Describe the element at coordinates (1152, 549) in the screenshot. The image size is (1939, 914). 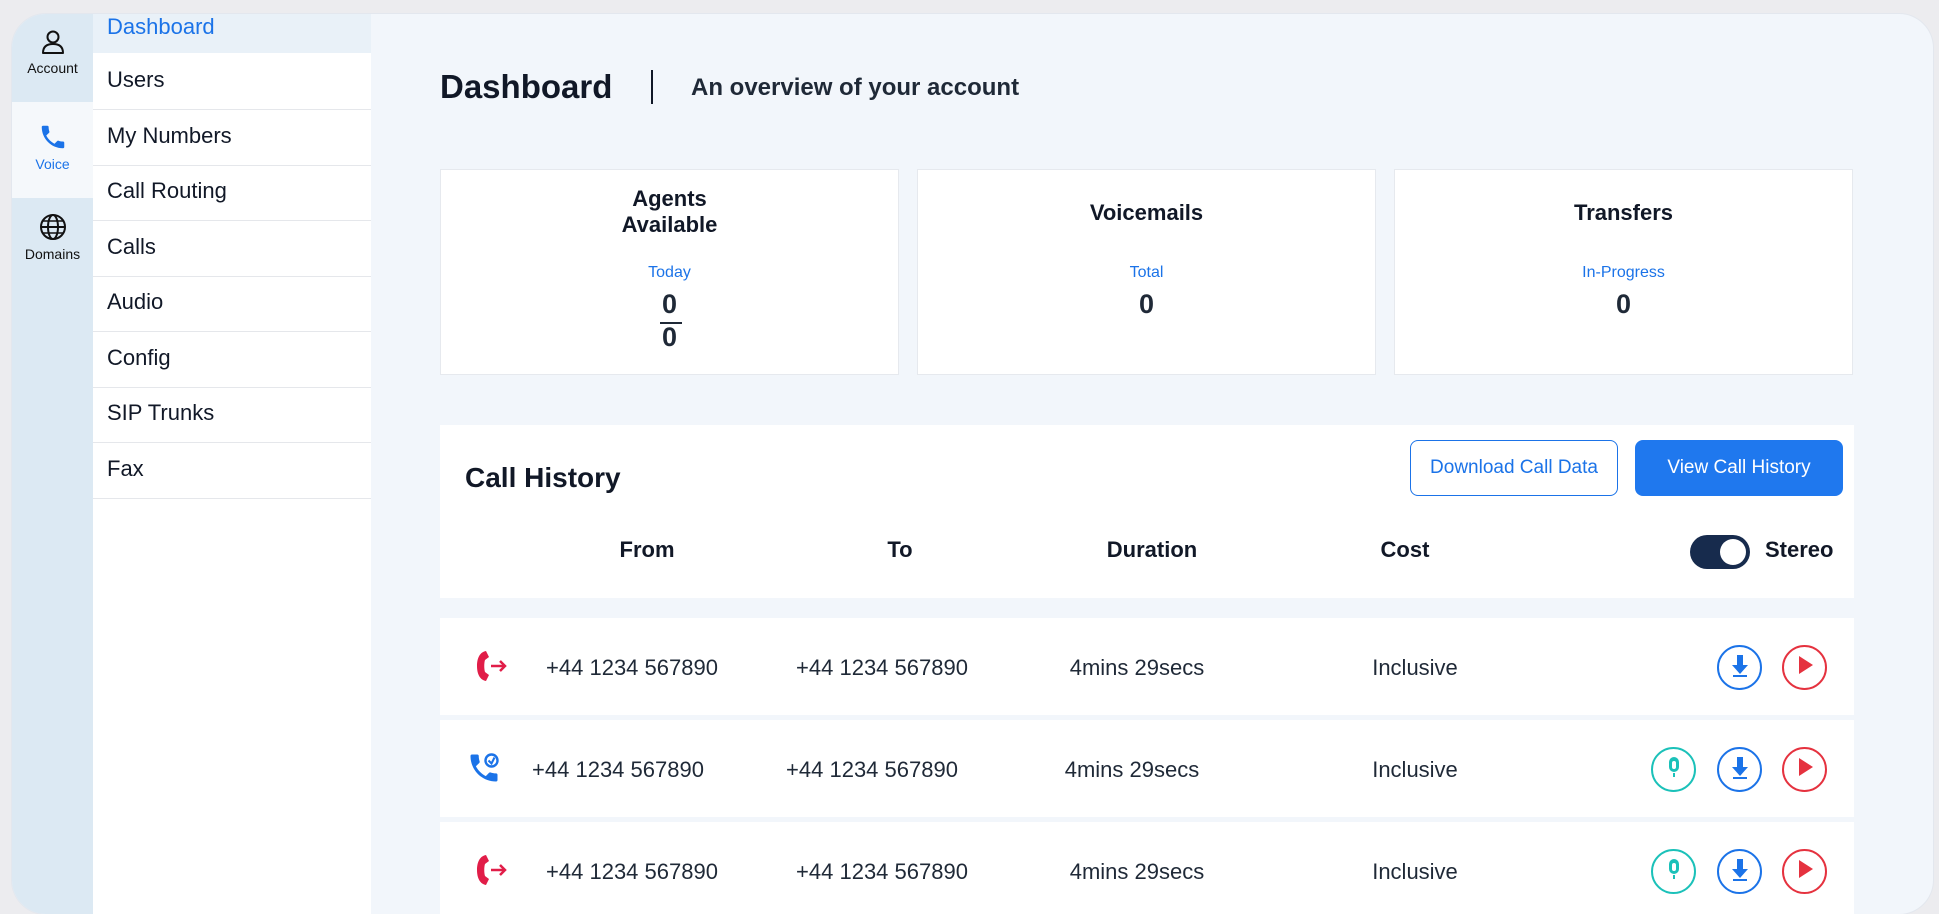
I see `column-header-duration: Duration` at that location.